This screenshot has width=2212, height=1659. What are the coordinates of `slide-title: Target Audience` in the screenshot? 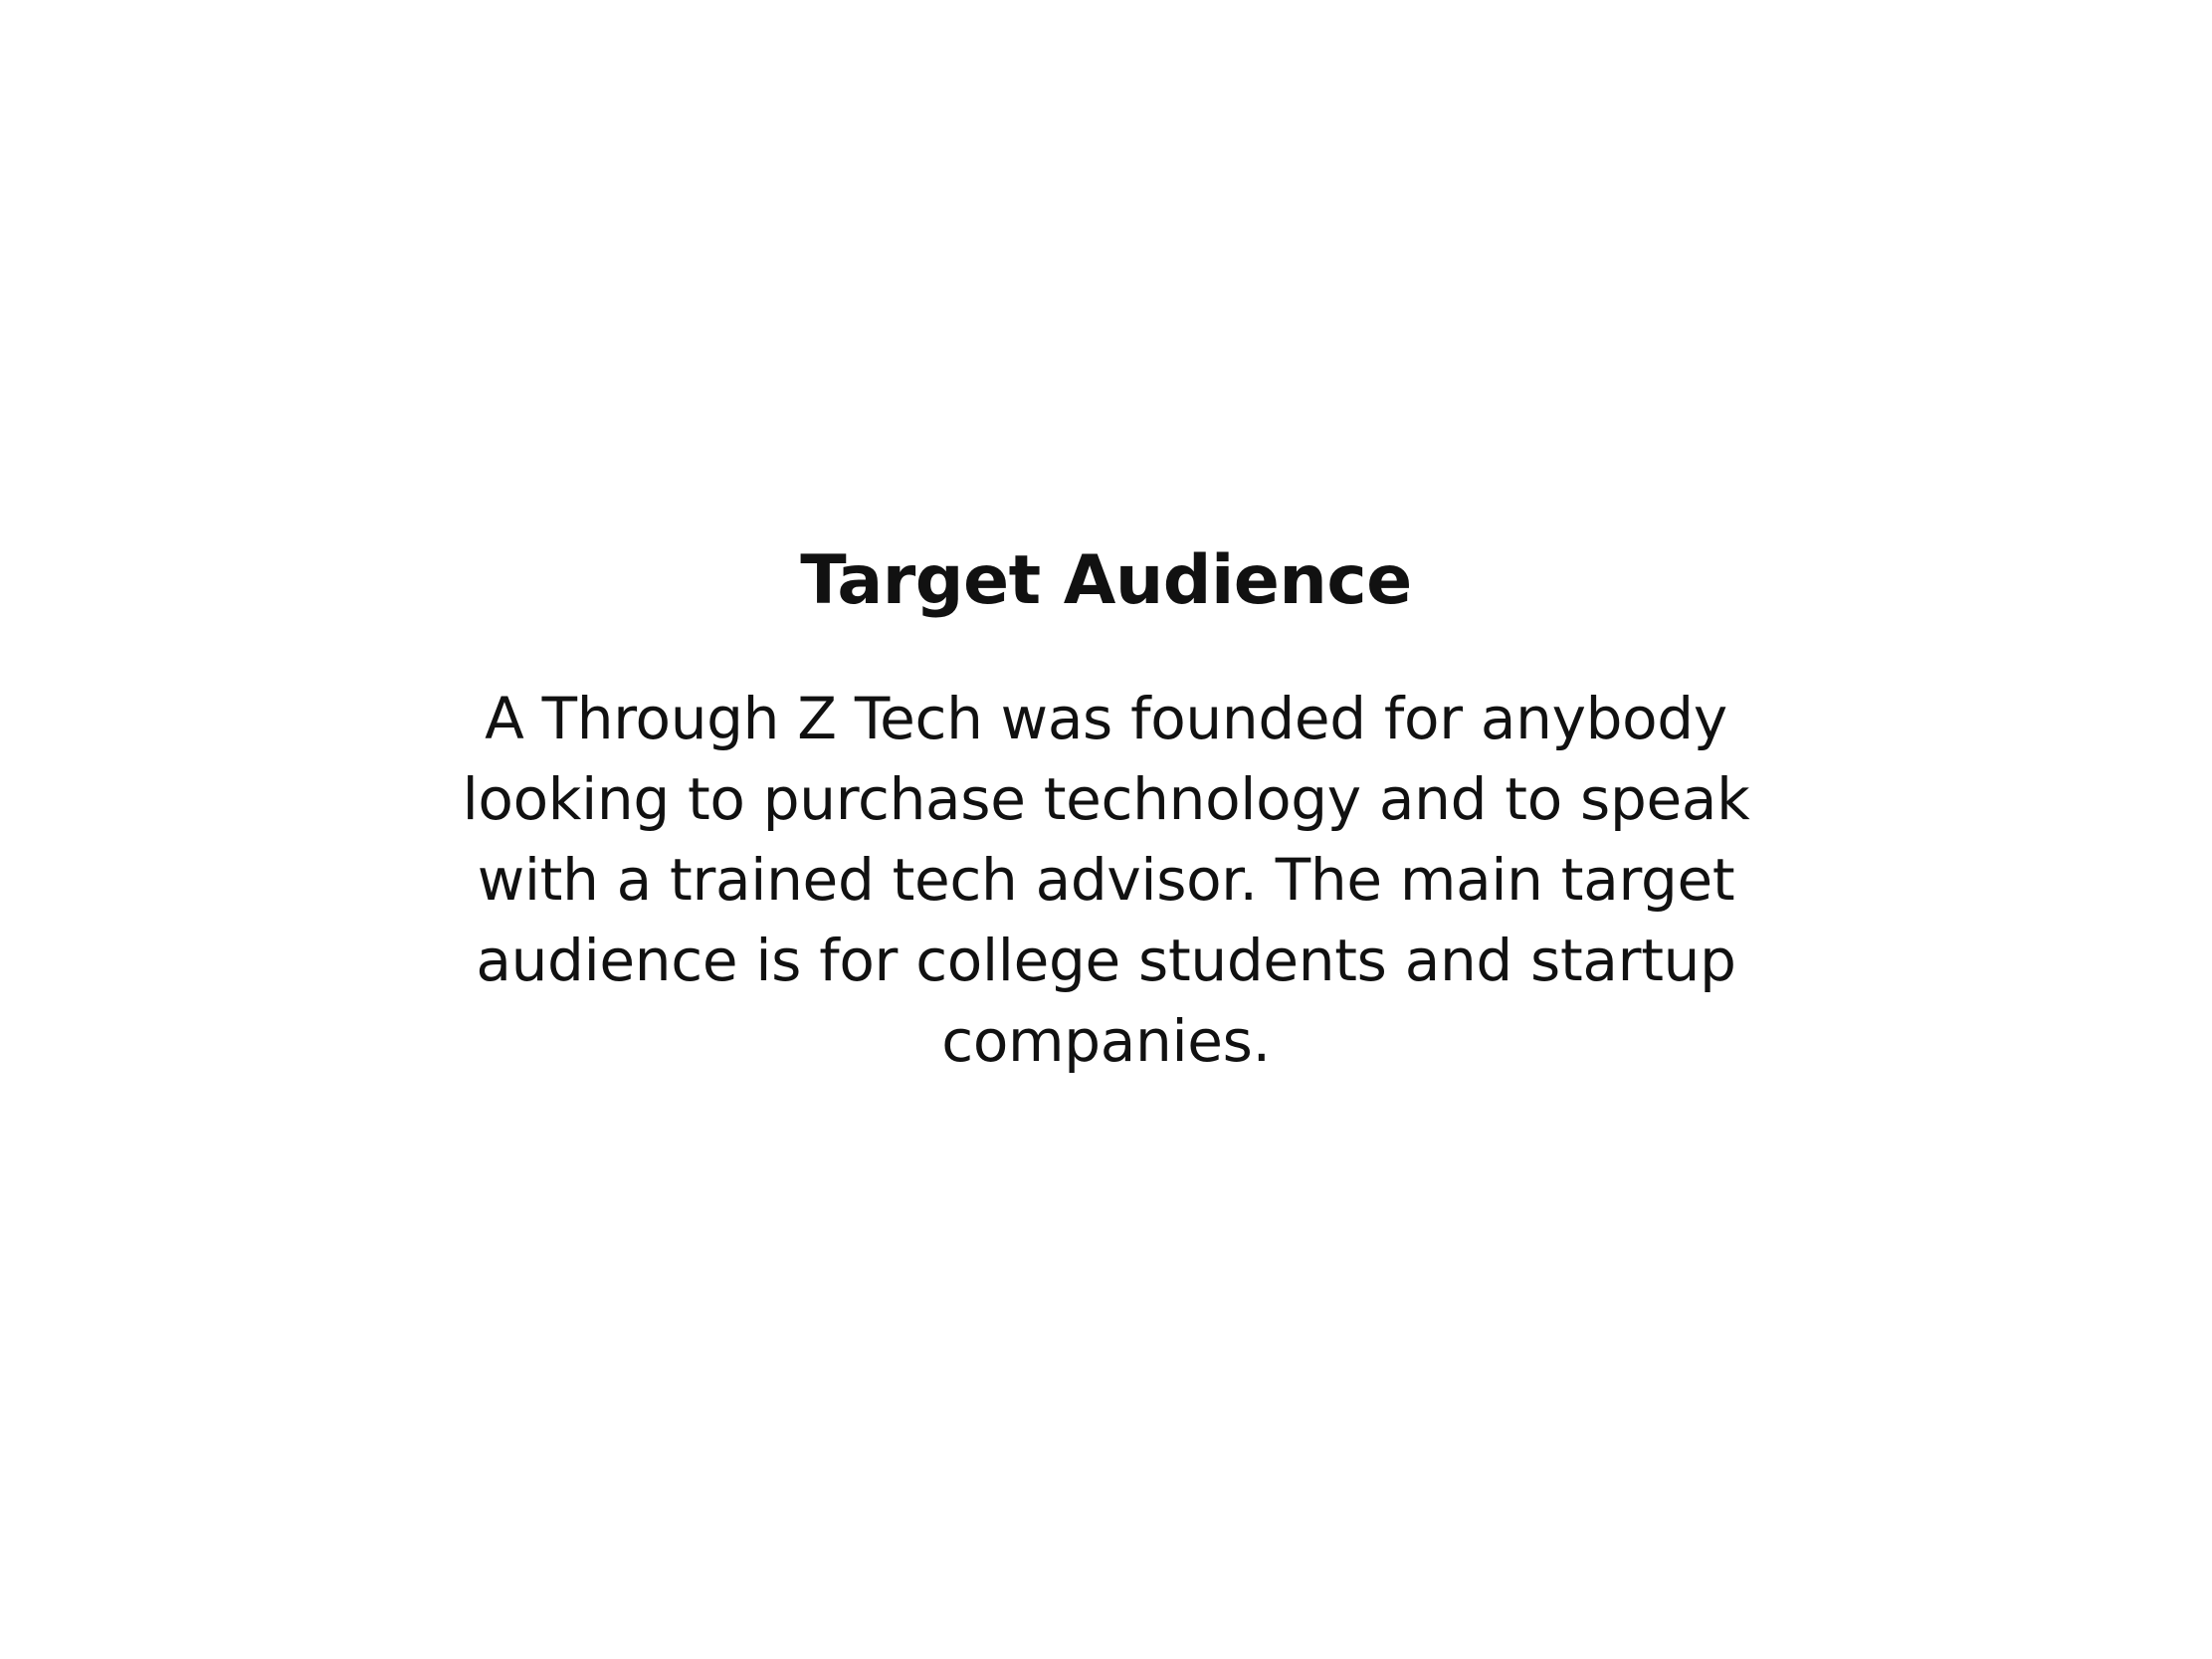 It's located at (1106, 580).